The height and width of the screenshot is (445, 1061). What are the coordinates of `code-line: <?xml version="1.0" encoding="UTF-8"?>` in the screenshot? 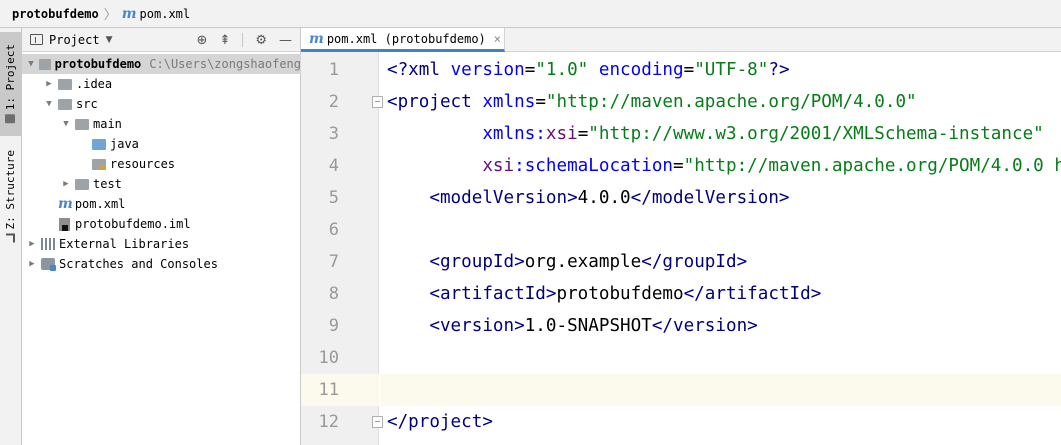 It's located at (588, 70).